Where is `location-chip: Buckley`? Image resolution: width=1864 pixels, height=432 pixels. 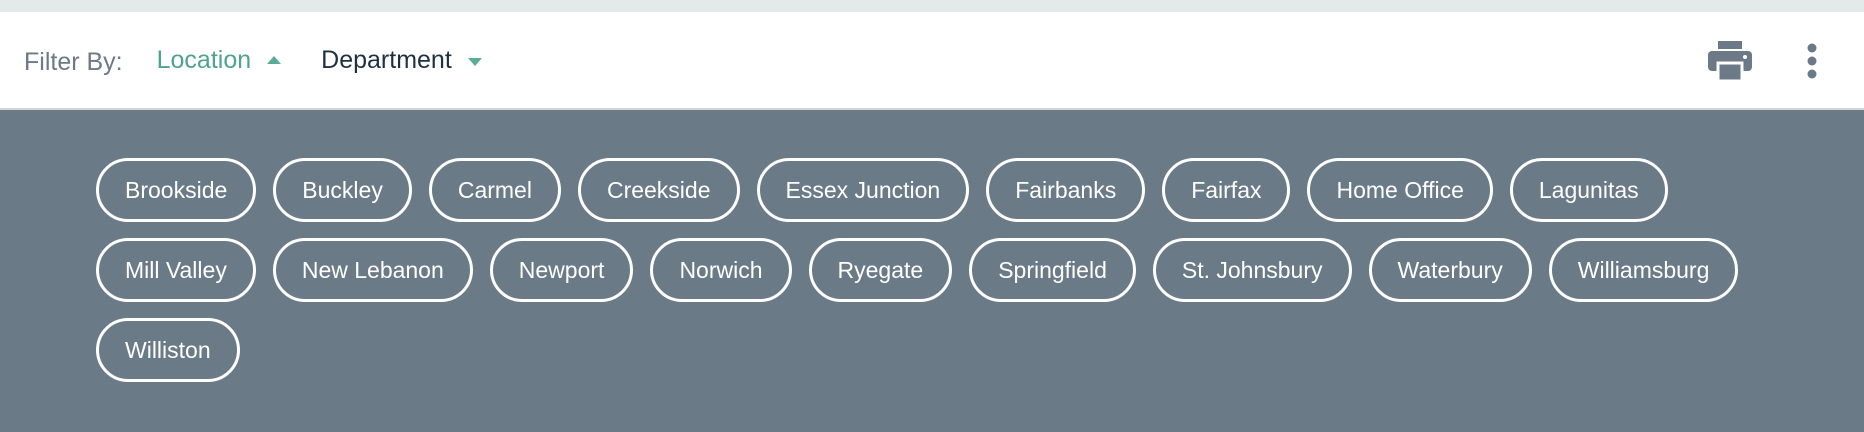 location-chip: Buckley is located at coordinates (342, 190).